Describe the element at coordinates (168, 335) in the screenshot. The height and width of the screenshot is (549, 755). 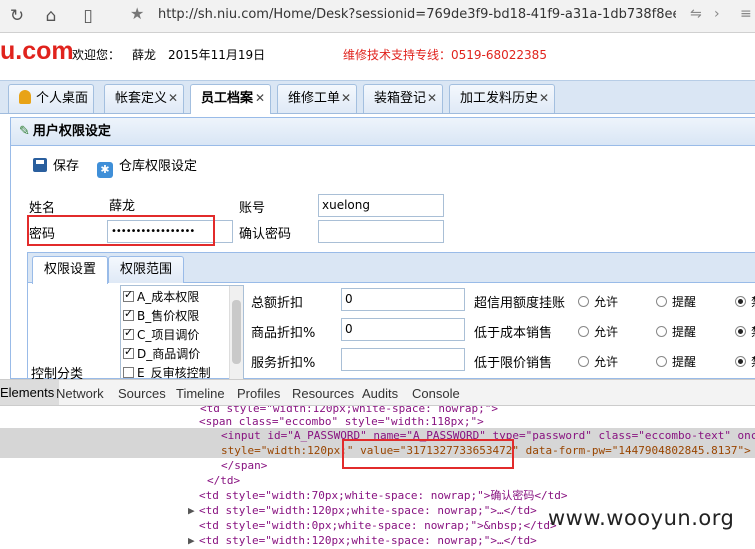
I see `checkbox-label: C_项目调价` at that location.